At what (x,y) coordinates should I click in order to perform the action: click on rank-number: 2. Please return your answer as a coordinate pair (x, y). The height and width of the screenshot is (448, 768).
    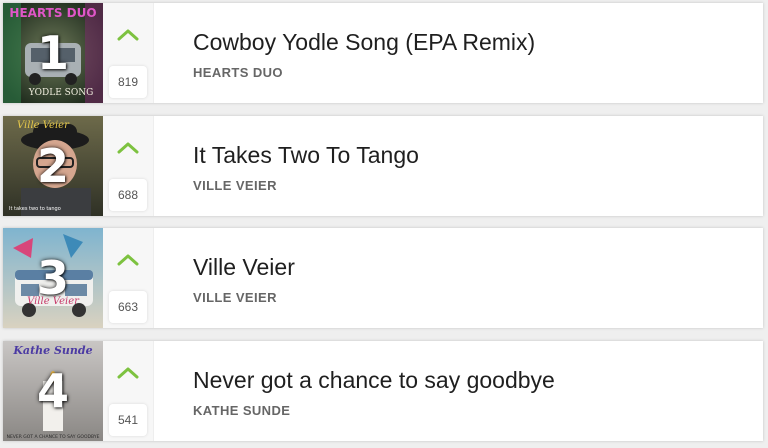
    Looking at the image, I should click on (52, 166).